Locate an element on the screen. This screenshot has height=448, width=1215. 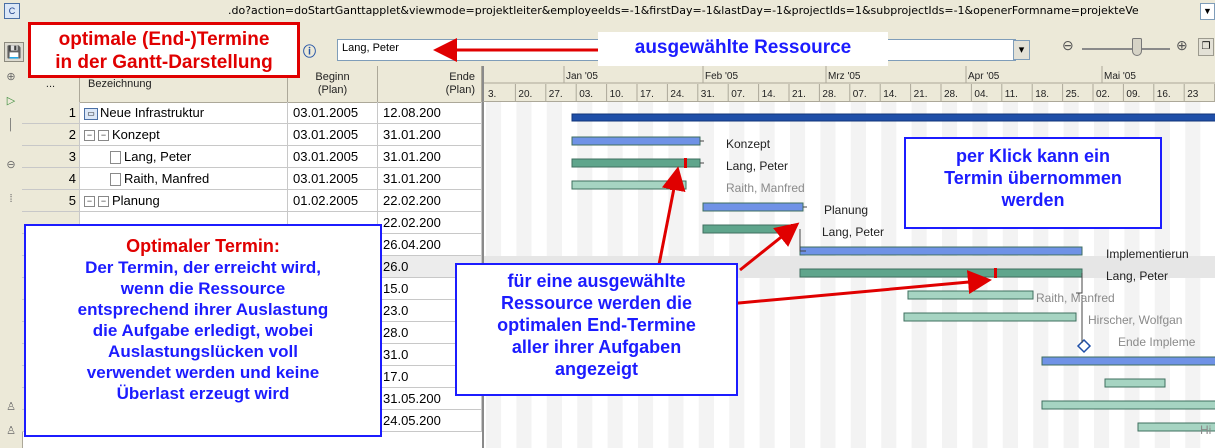
callout-line: aller ihrer Aufgaben is located at coordinates (596, 347).